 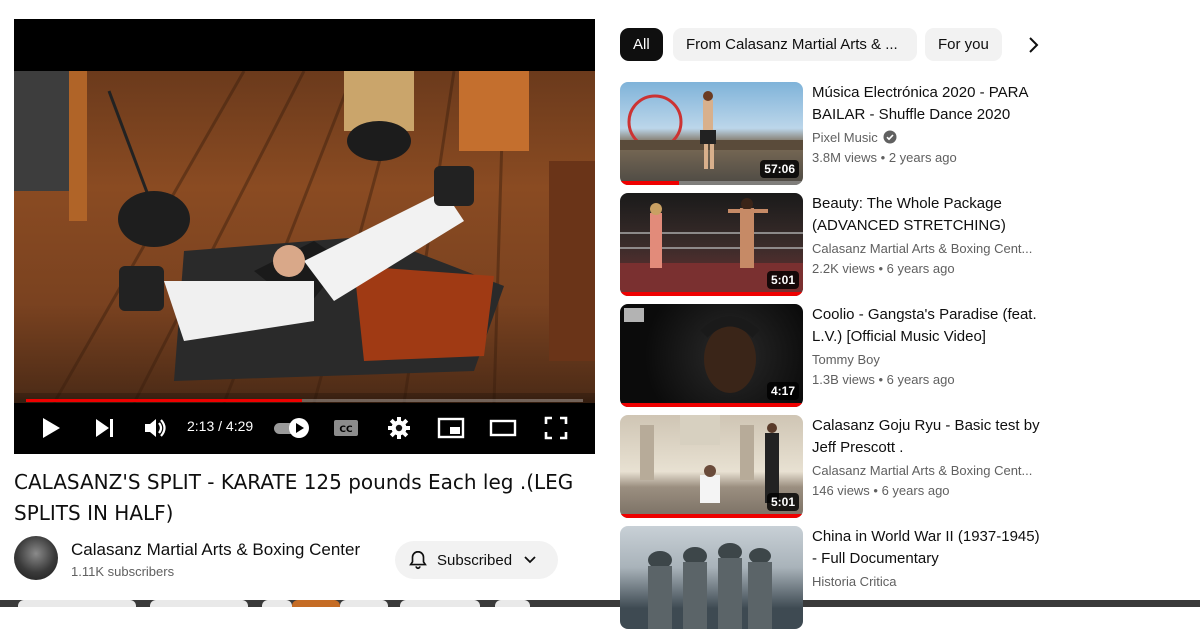 What do you see at coordinates (530, 560) in the screenshot?
I see `chevron-down-icon` at bounding box center [530, 560].